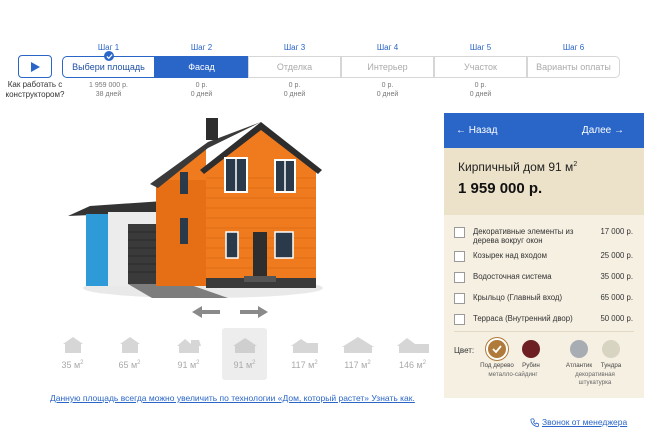 This screenshot has width=660, height=440. Describe the element at coordinates (500, 188) in the screenshot. I see `house-price: 1 959 000 р.` at that location.